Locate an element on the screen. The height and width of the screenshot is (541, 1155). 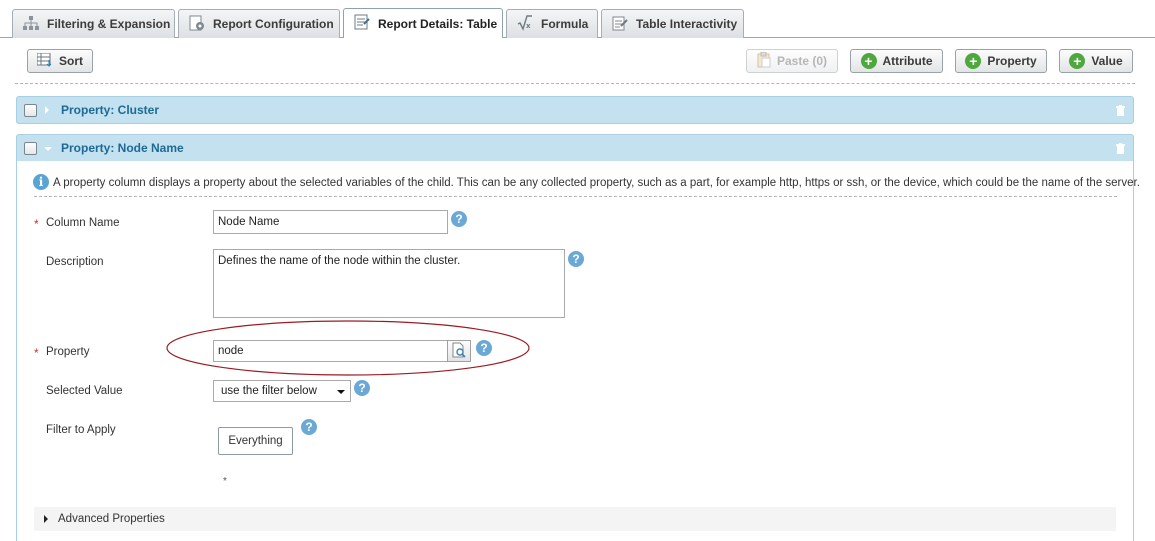
hierarchy-icon is located at coordinates (31, 24).